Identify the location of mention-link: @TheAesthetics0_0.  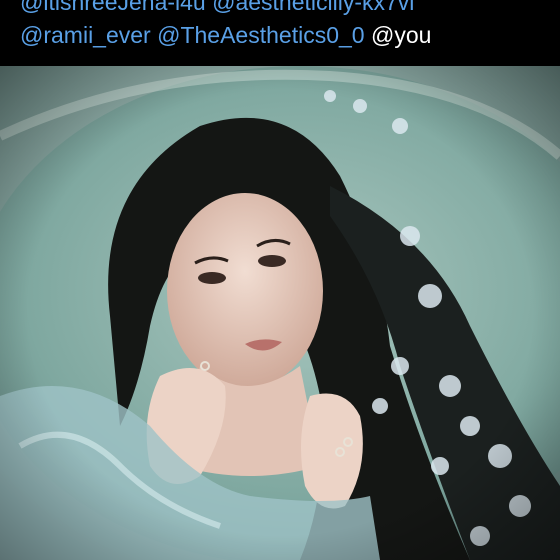
(260, 35).